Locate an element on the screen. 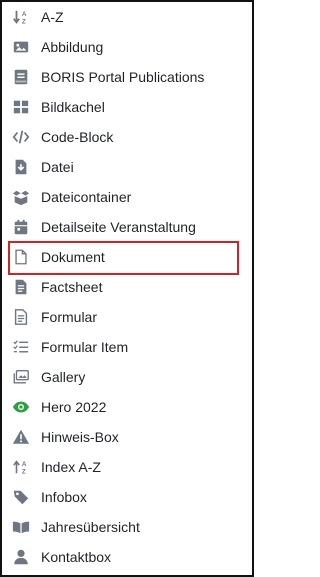 The height and width of the screenshot is (577, 320). list-item-detailseite-veranstaltung: Detailseite Veranstaltung is located at coordinates (127, 227).